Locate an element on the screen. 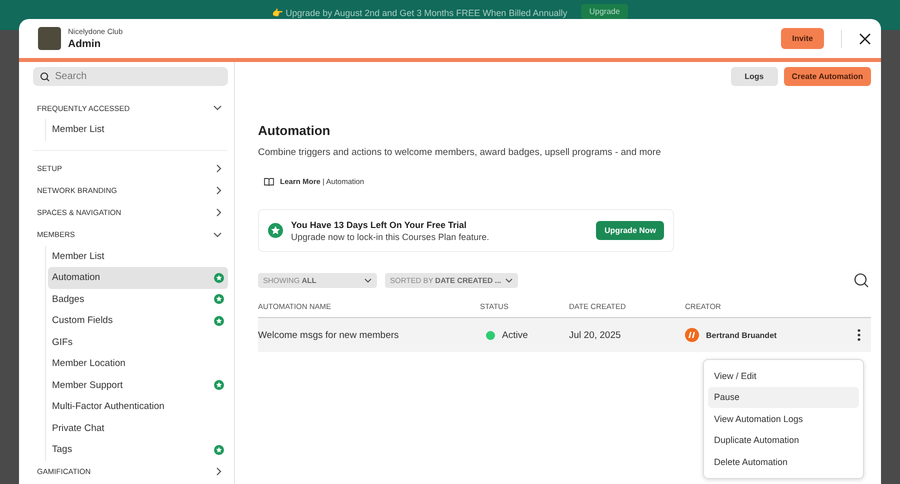 This screenshot has width=900, height=484. menu-item: Delete Automation is located at coordinates (783, 461).